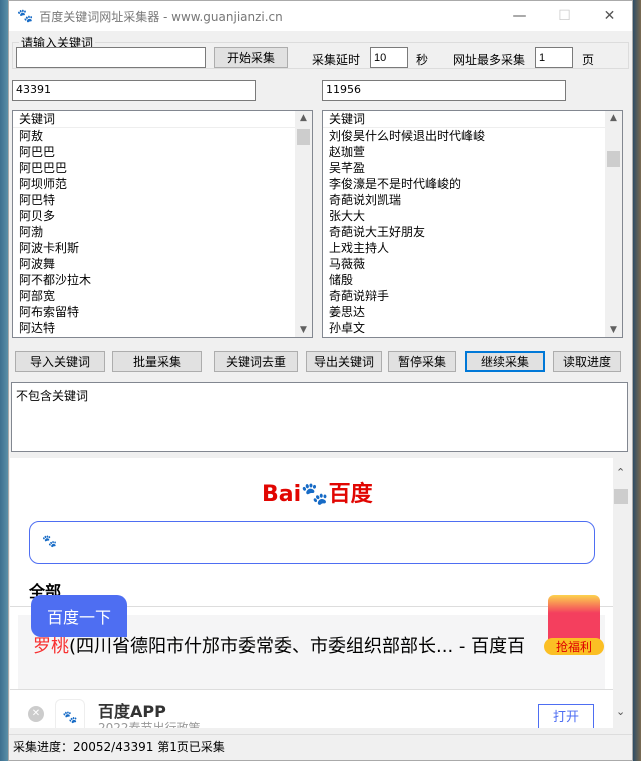 The height and width of the screenshot is (761, 641). Describe the element at coordinates (162, 232) in the screenshot. I see `list-item: 阿渤` at that location.